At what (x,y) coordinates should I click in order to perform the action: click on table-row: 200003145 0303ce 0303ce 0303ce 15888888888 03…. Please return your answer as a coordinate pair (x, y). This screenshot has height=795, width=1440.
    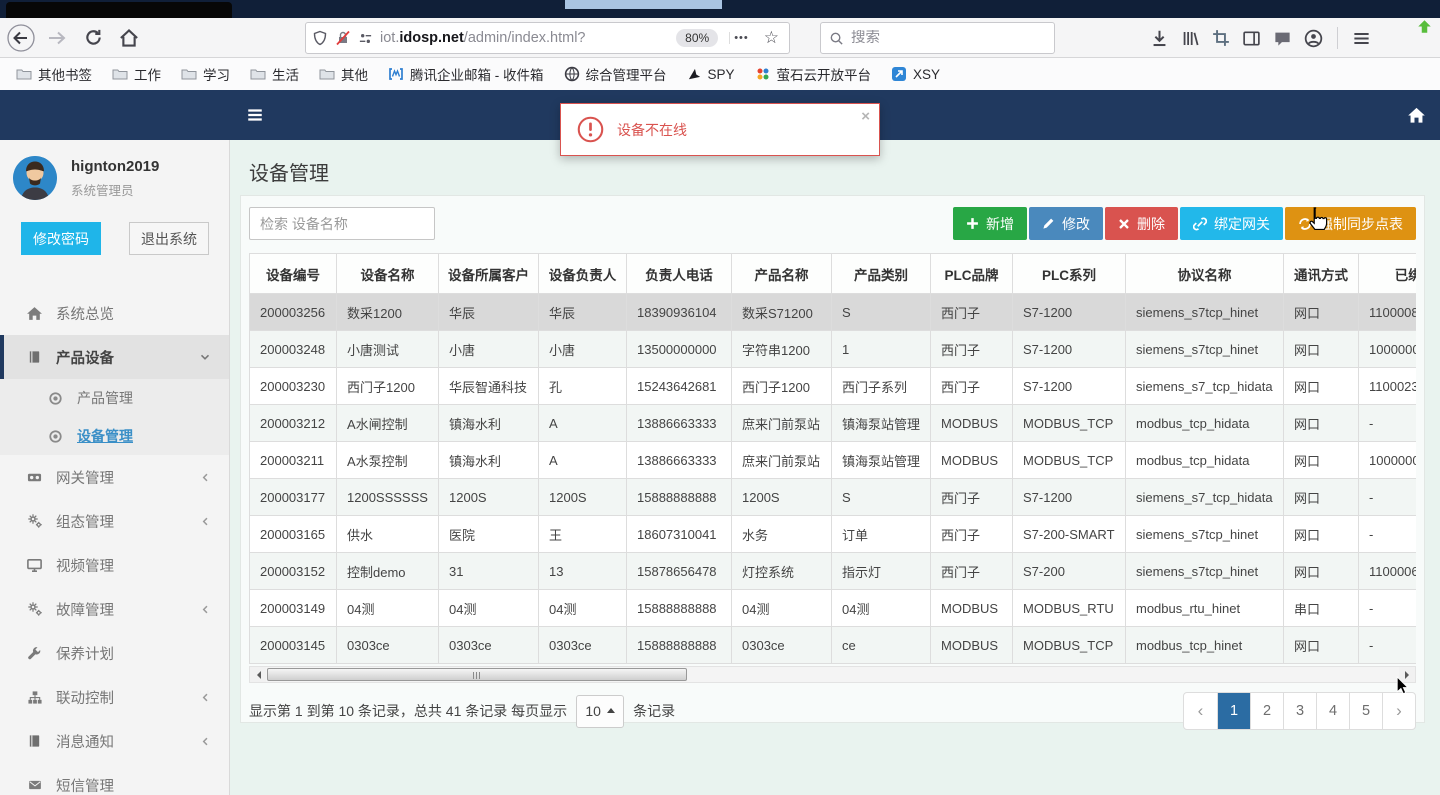
    Looking at the image, I should click on (832, 645).